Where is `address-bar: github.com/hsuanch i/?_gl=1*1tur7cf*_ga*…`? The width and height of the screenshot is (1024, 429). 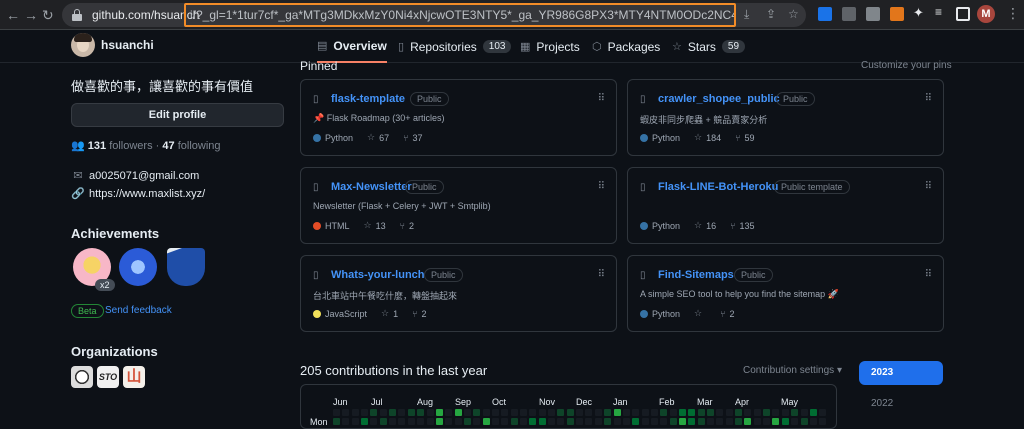 address-bar: github.com/hsuanch i/?_gl=1*1tur7cf*_ga*… is located at coordinates (434, 15).